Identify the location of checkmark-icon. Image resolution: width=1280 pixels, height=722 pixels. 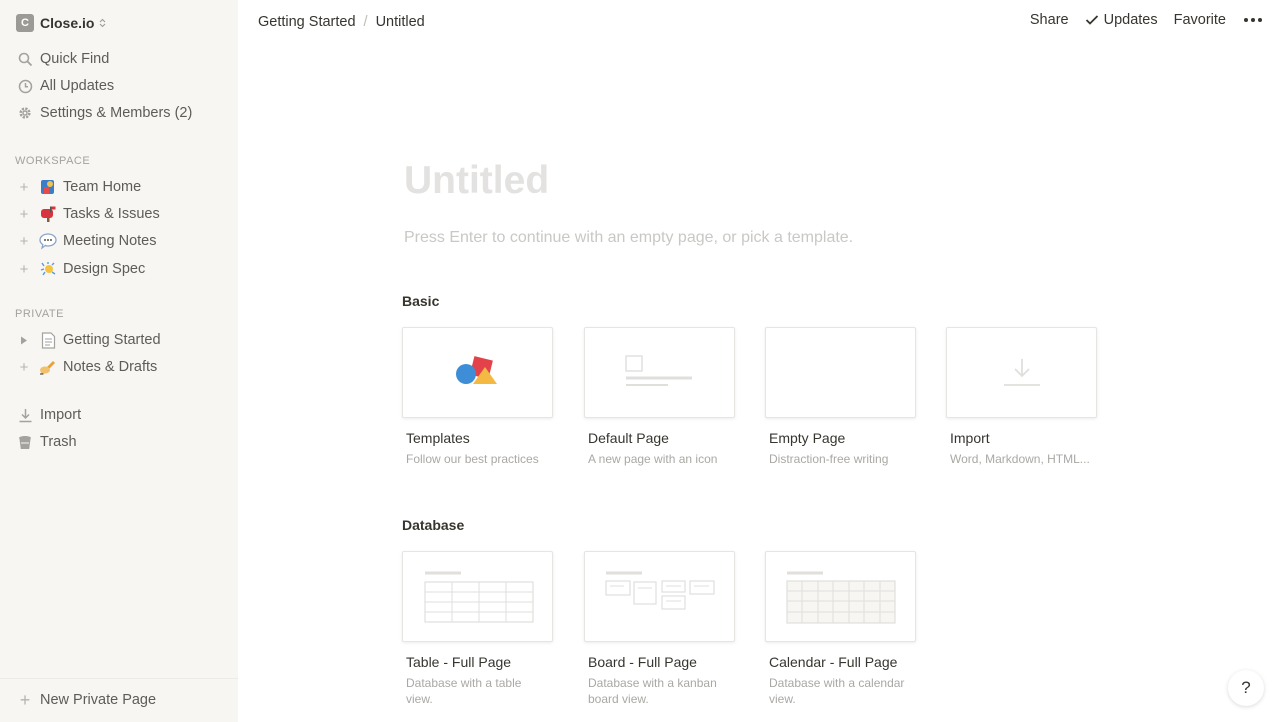
(1092, 20).